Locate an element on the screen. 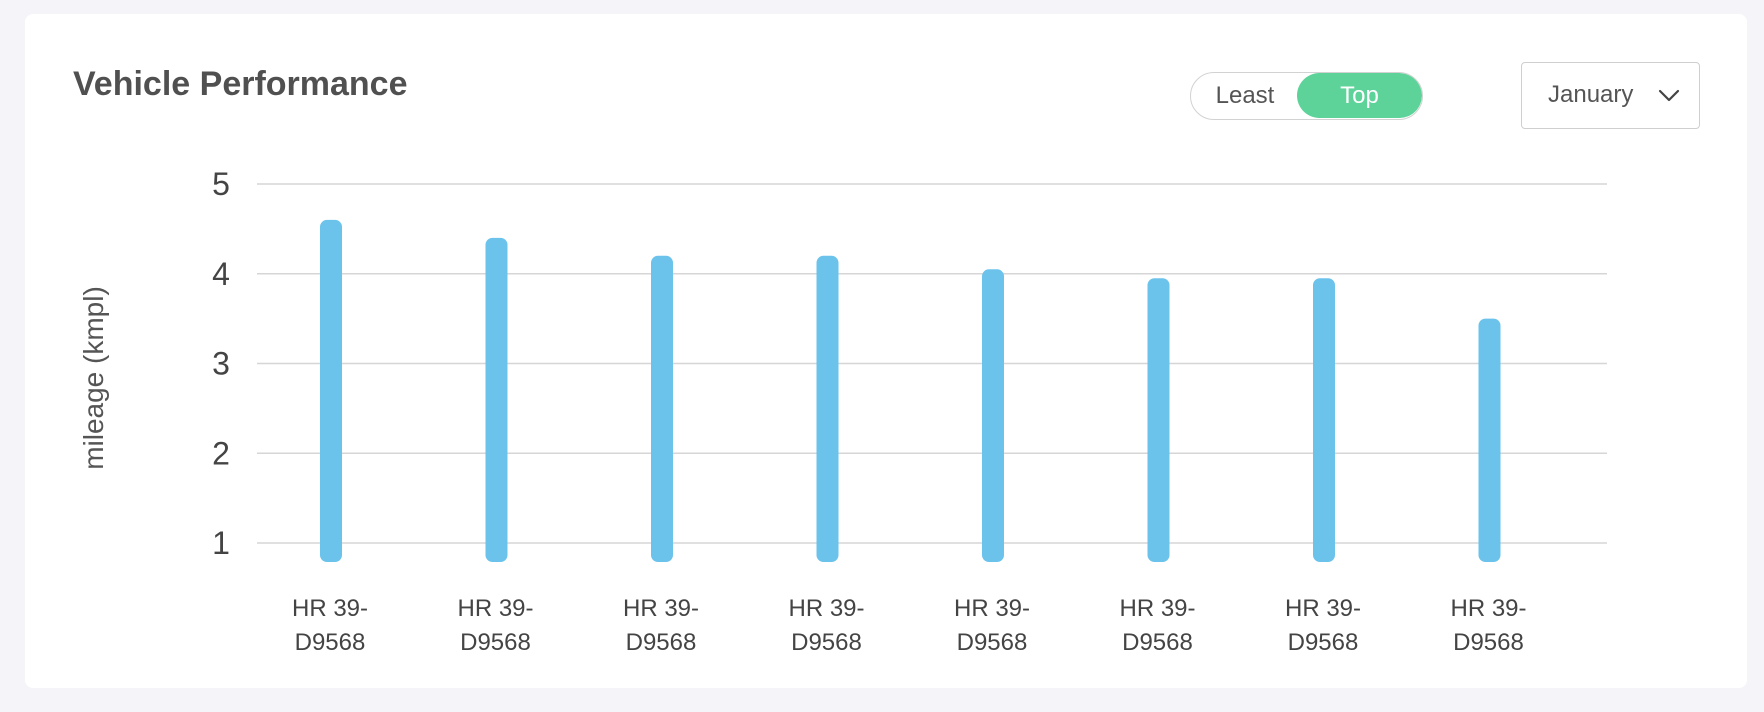 The height and width of the screenshot is (712, 1764). y-tick-label: 4 is located at coordinates (221, 274).